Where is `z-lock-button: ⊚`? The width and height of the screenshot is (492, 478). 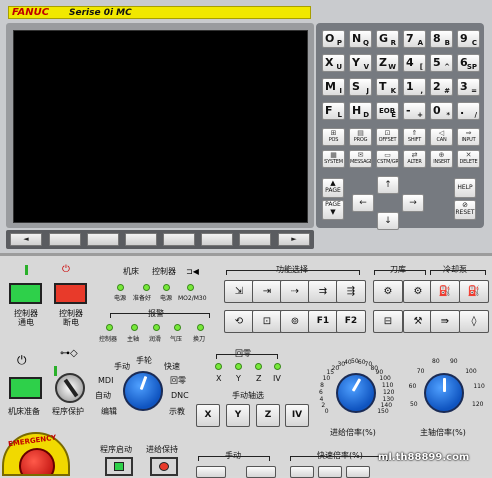 z-lock-button: ⊚ is located at coordinates (295, 321).